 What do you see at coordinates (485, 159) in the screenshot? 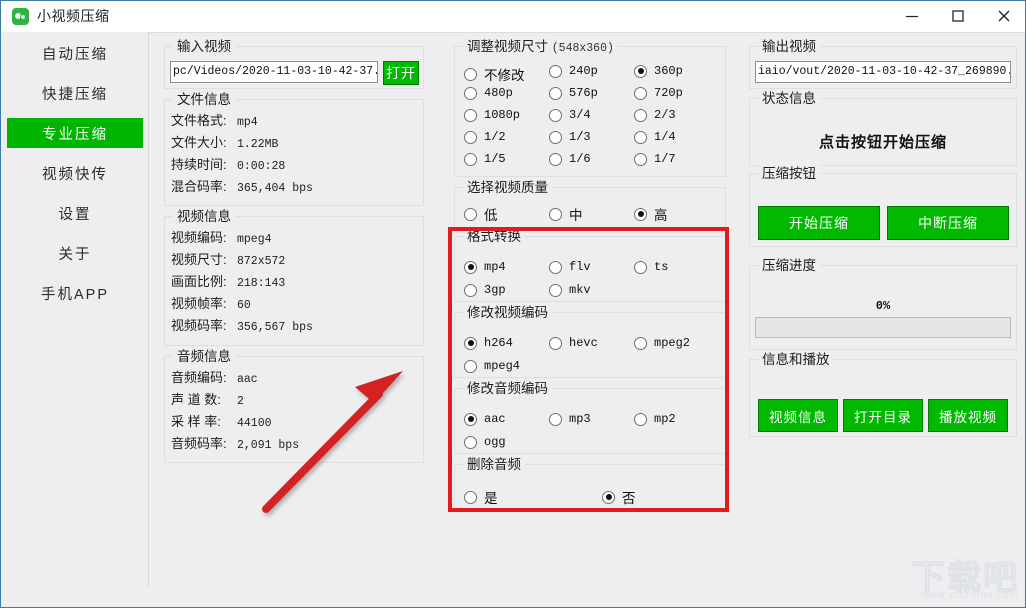
I see `resize-option-1-5: 1/5` at bounding box center [485, 159].